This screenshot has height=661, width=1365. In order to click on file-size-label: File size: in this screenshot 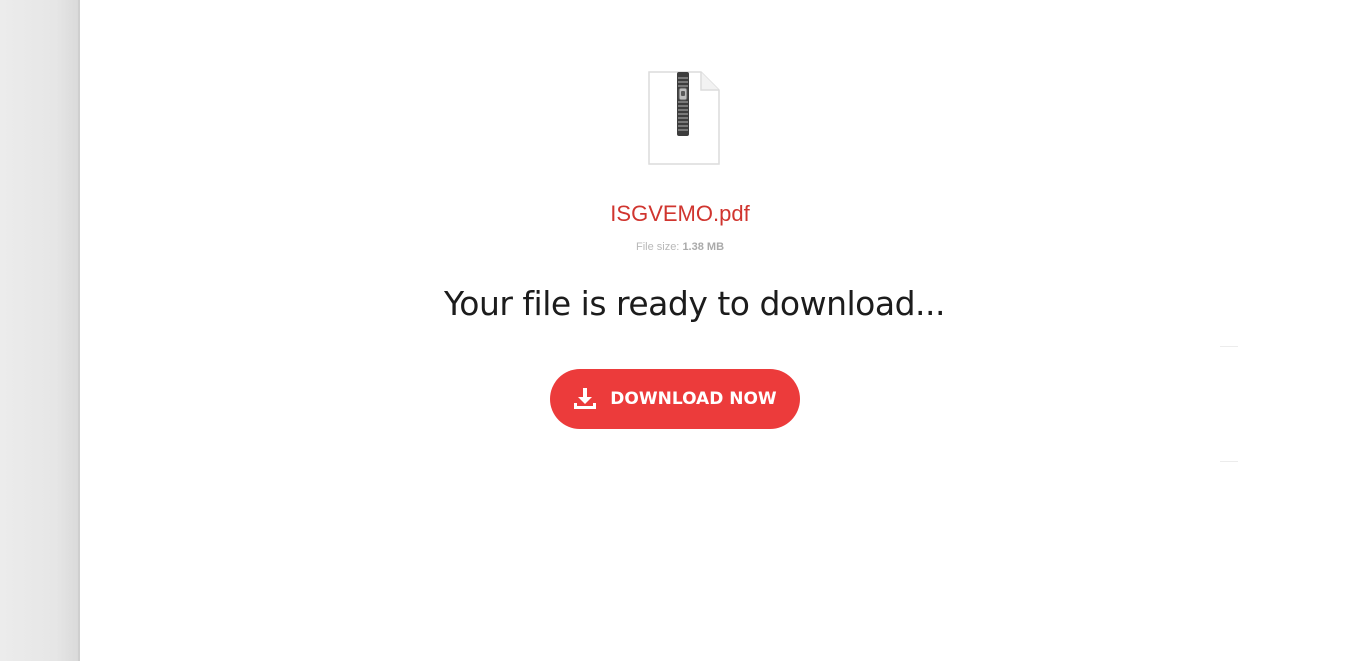, I will do `click(657, 247)`.